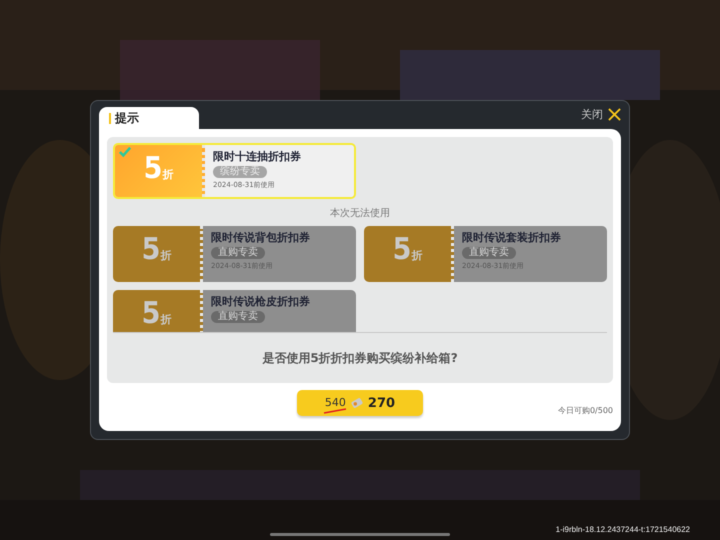 The image size is (720, 540). Describe the element at coordinates (601, 114) in the screenshot. I see `close-button: 关闭` at that location.